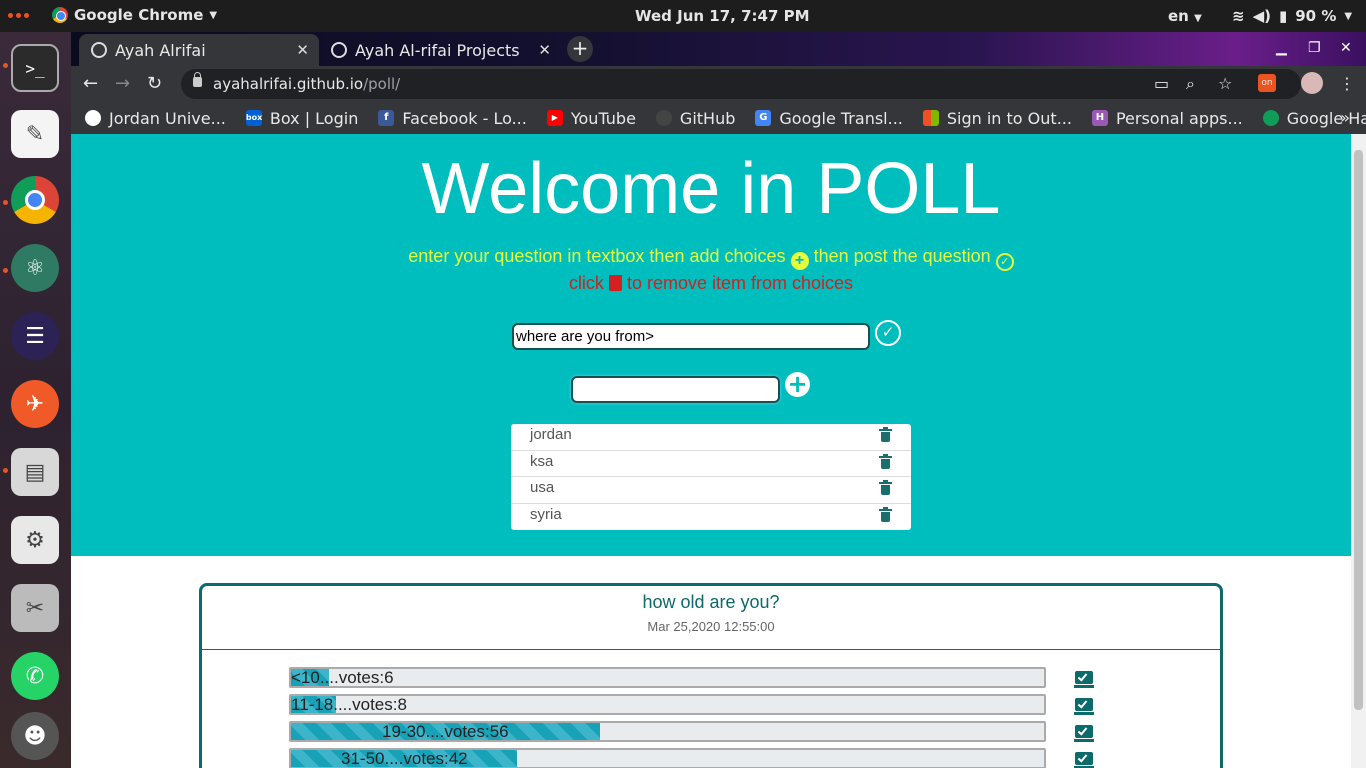 The height and width of the screenshot is (768, 1366). Describe the element at coordinates (35, 472) in the screenshot. I see `file-manager-icon: ▤` at that location.